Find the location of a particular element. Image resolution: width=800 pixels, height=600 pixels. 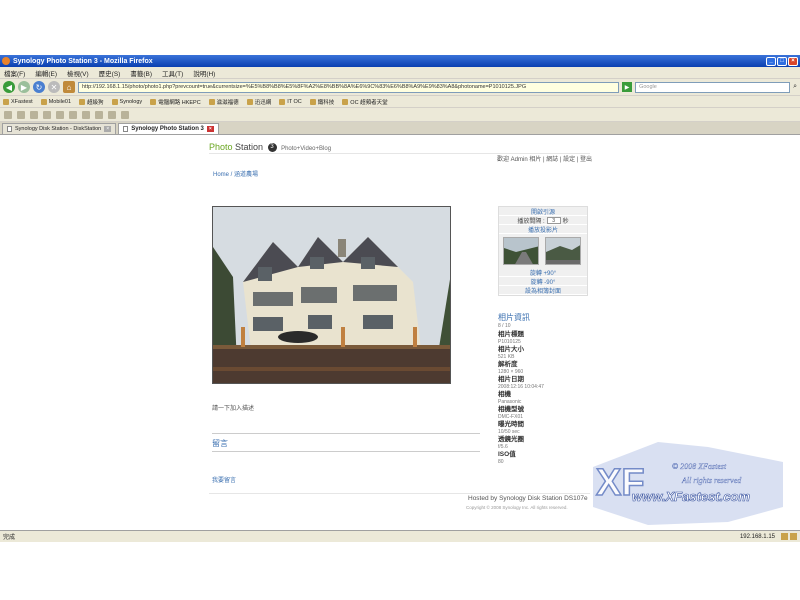

menu-history: 歷史(S) is located at coordinates (110, 73).